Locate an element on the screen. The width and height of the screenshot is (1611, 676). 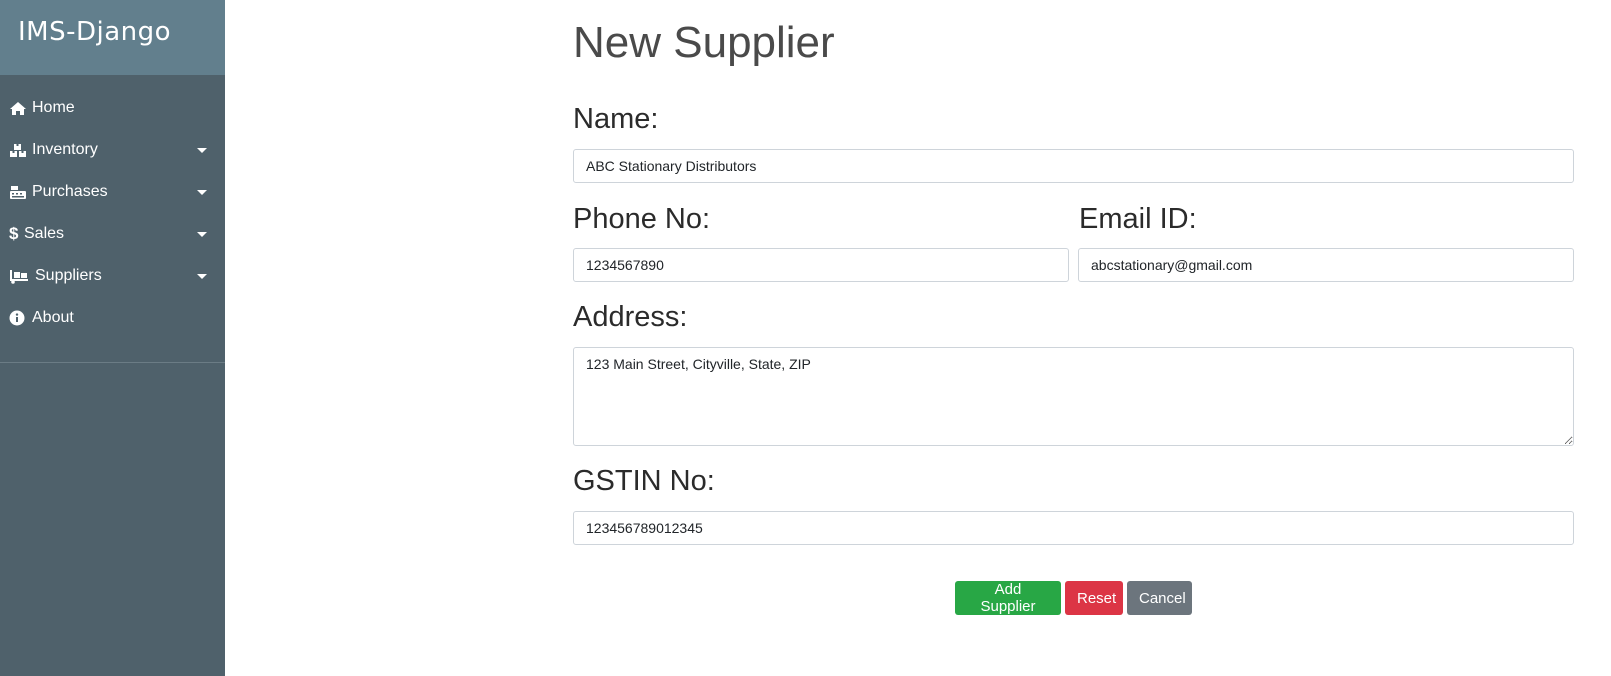
email-label: Email ID: is located at coordinates (1138, 219).